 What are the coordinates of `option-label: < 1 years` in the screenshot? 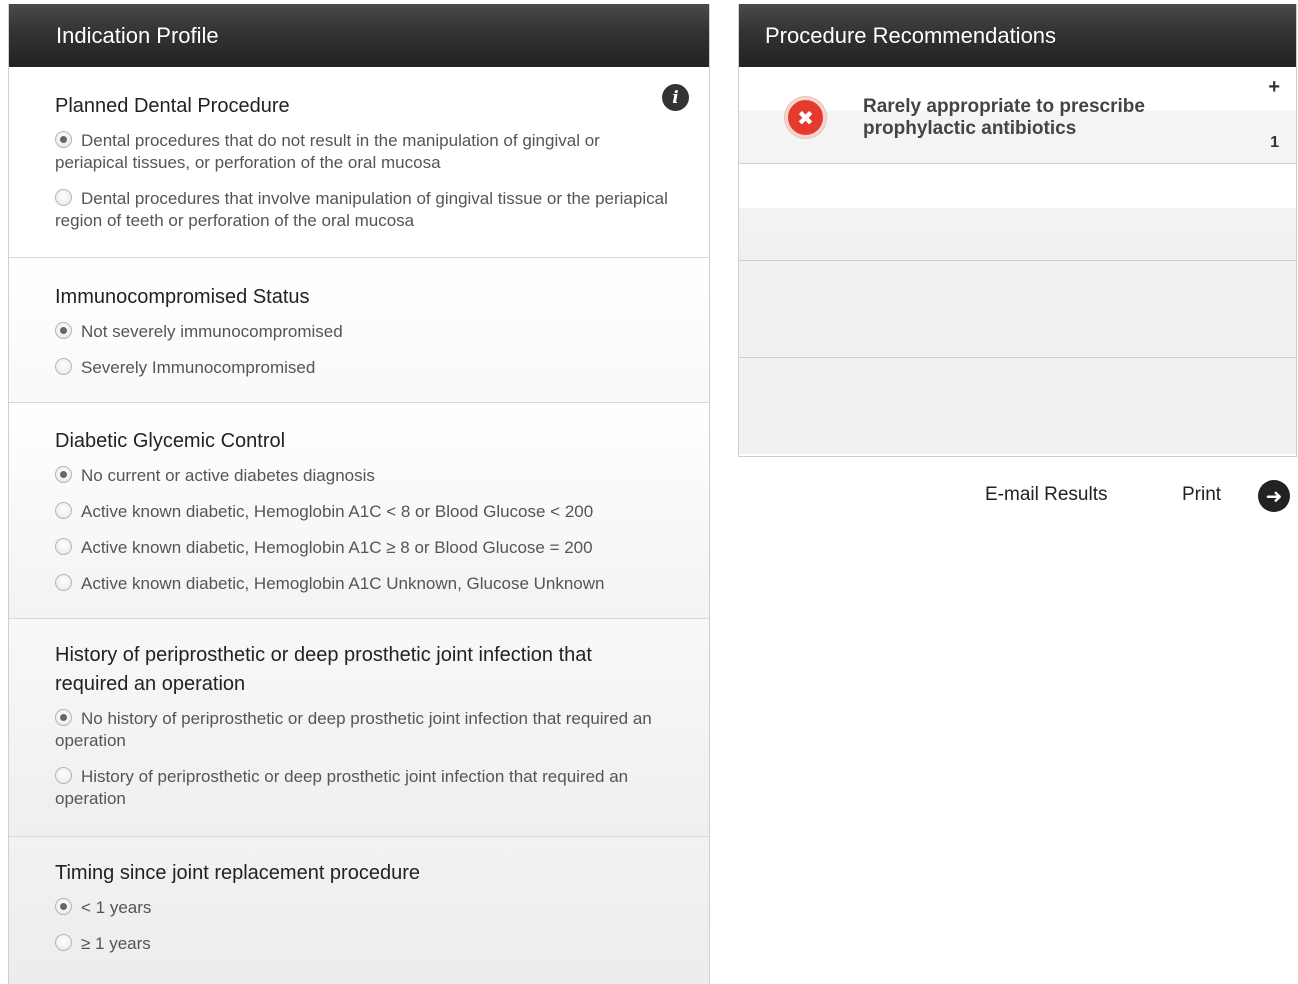 It's located at (116, 907).